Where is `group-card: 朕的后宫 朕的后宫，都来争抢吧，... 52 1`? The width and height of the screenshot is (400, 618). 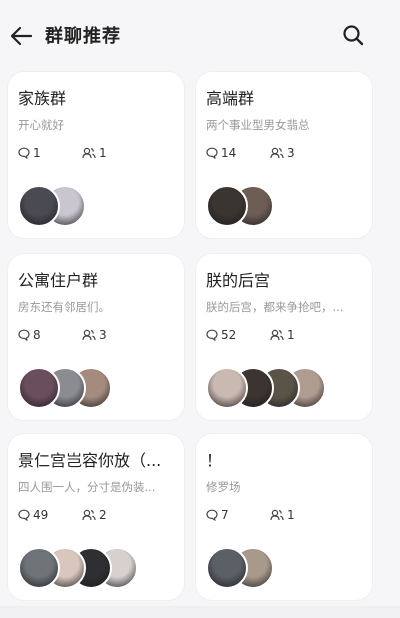 group-card: 朕的后宫 朕的后宫，都来争抢吧，... 52 1 is located at coordinates (284, 337).